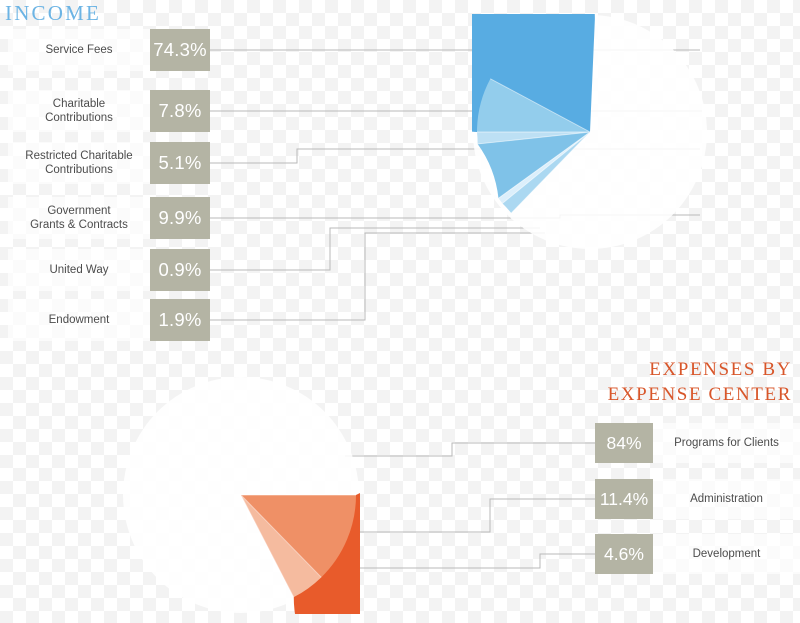  What do you see at coordinates (180, 270) in the screenshot?
I see `income-percent-united-way: 0.9%` at bounding box center [180, 270].